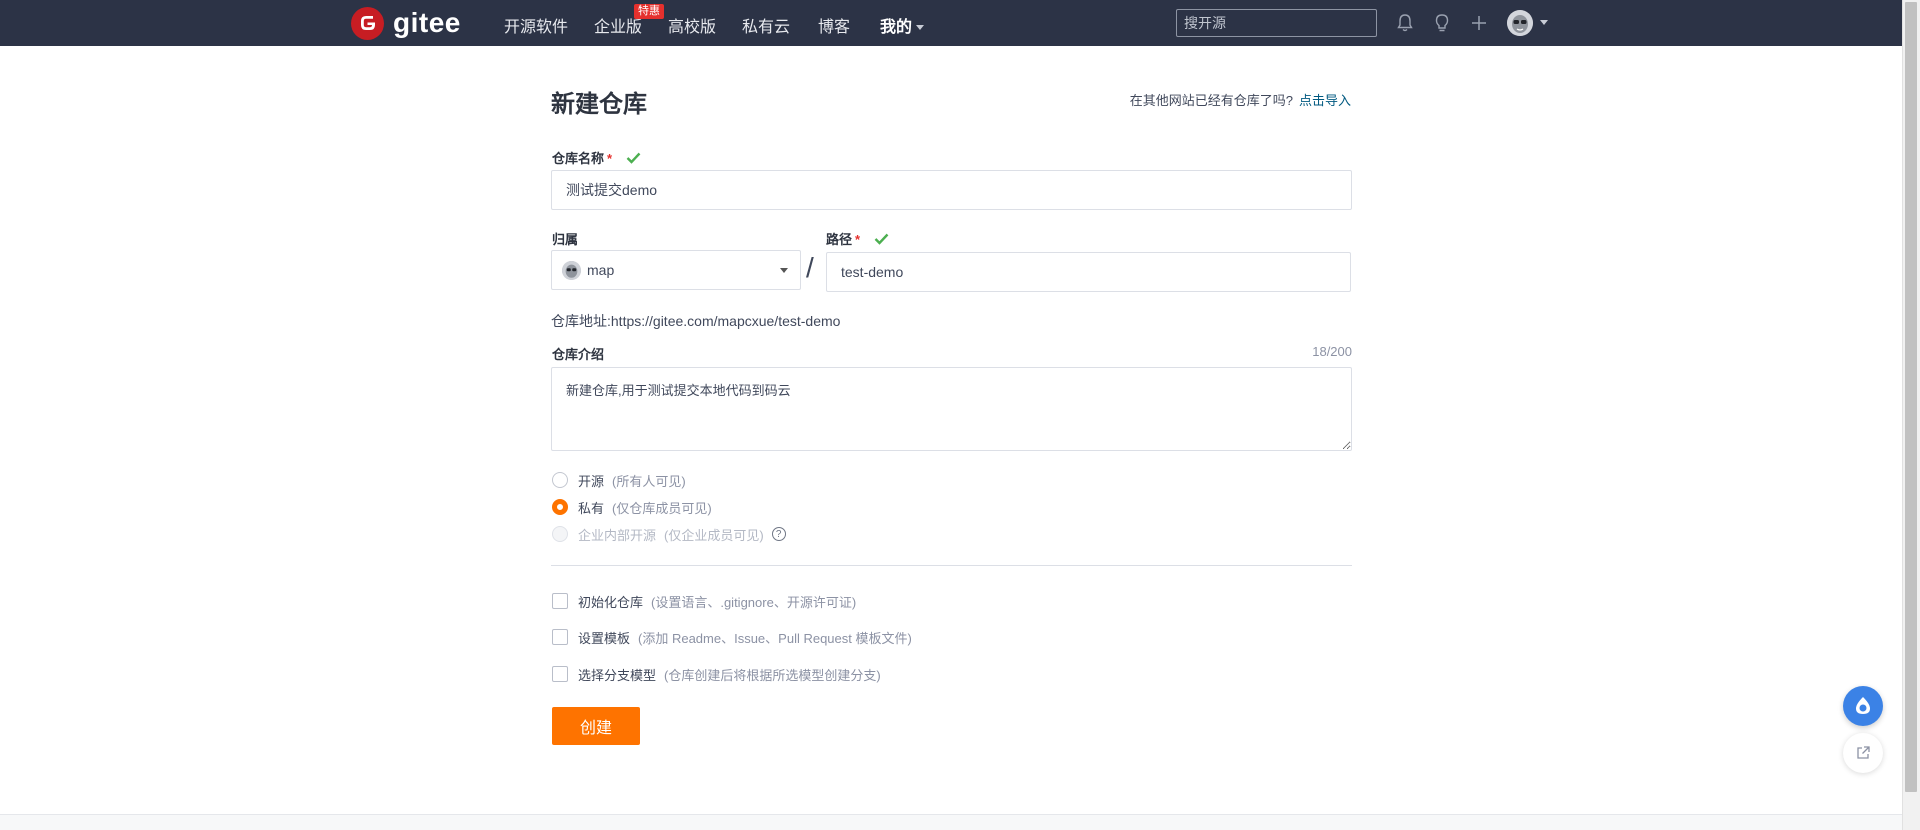  I want to click on option-set-template: 设置模板 (添加 Readme、Issue、Pull Request 模板文件), so click(732, 637).